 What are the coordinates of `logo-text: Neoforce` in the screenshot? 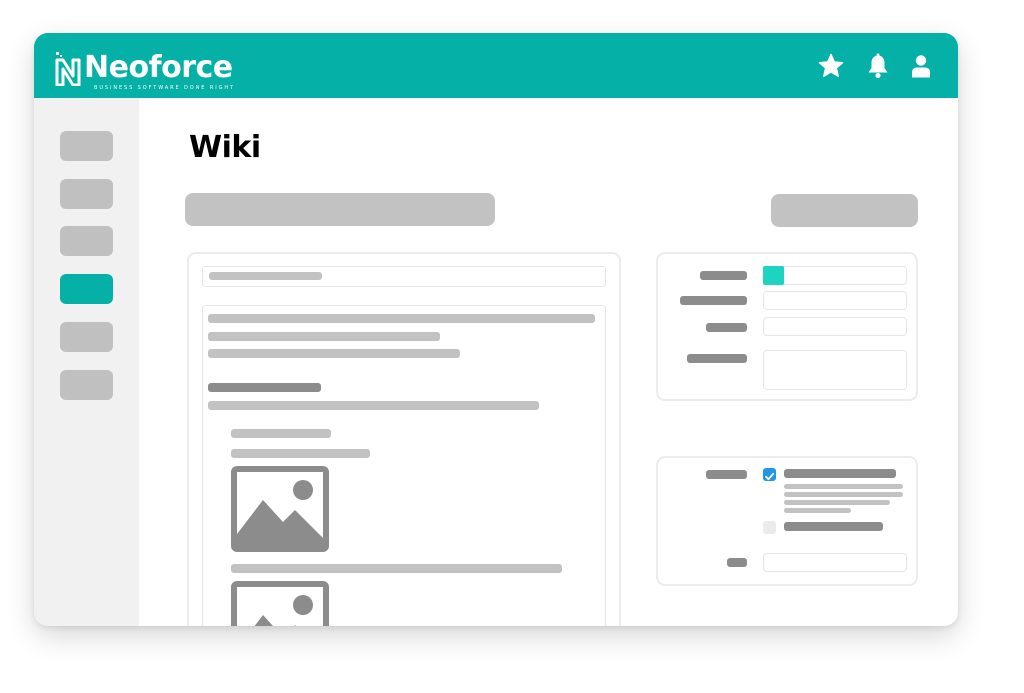 It's located at (158, 67).